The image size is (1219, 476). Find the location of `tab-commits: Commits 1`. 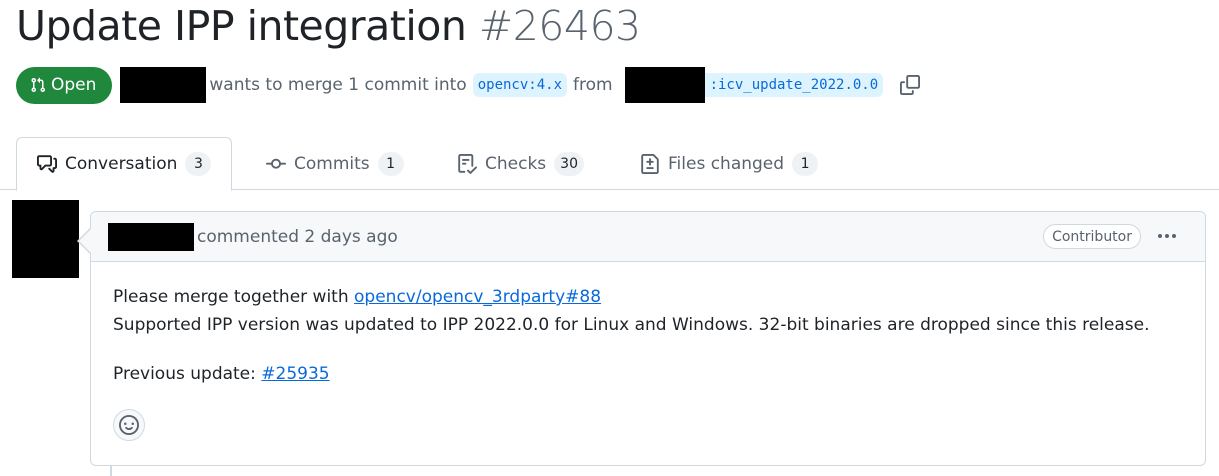

tab-commits: Commits 1 is located at coordinates (335, 163).